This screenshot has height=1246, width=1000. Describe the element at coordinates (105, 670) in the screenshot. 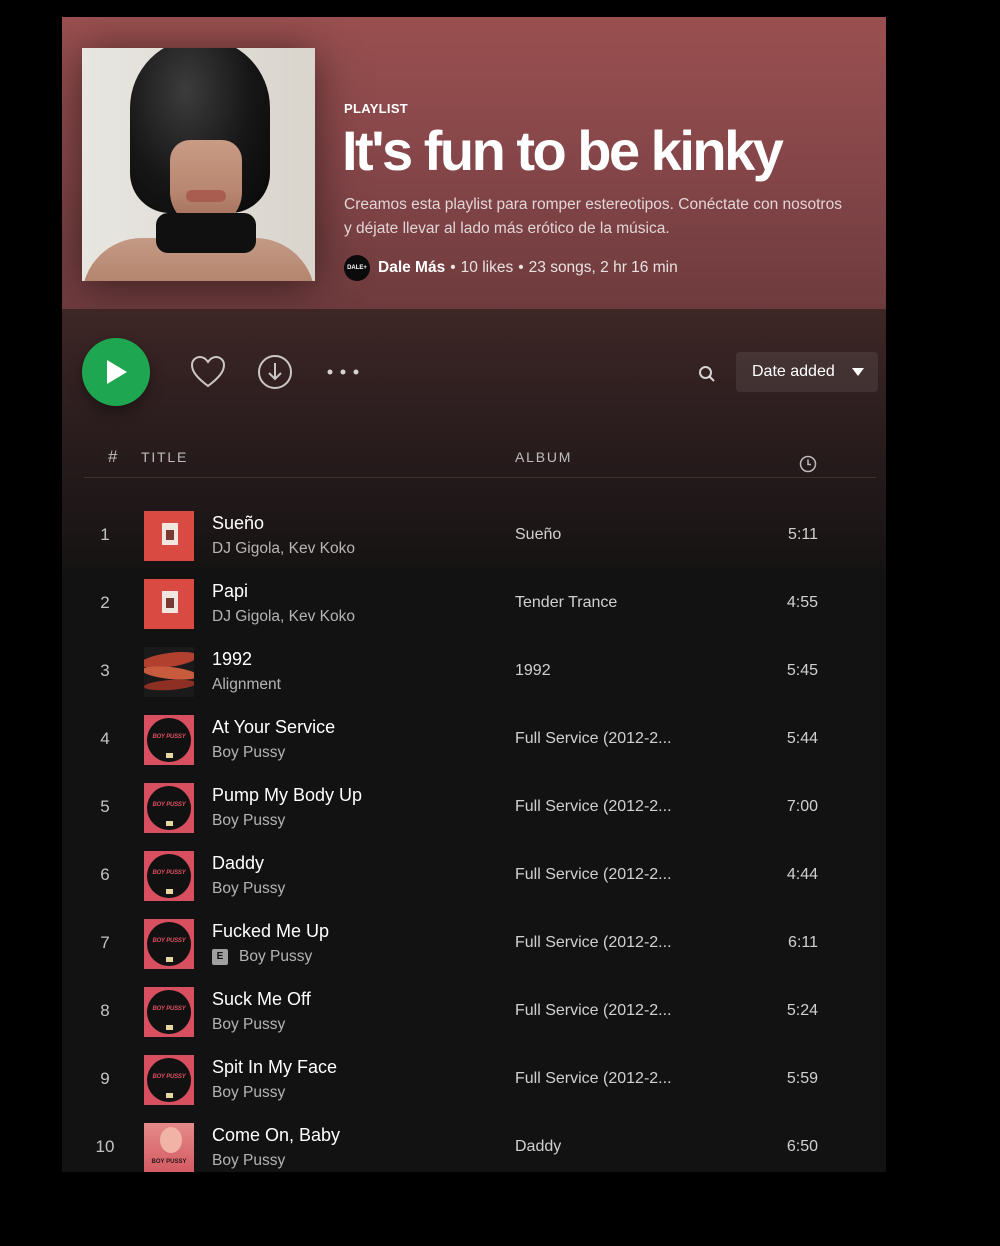

I see `track-number: 3` at that location.